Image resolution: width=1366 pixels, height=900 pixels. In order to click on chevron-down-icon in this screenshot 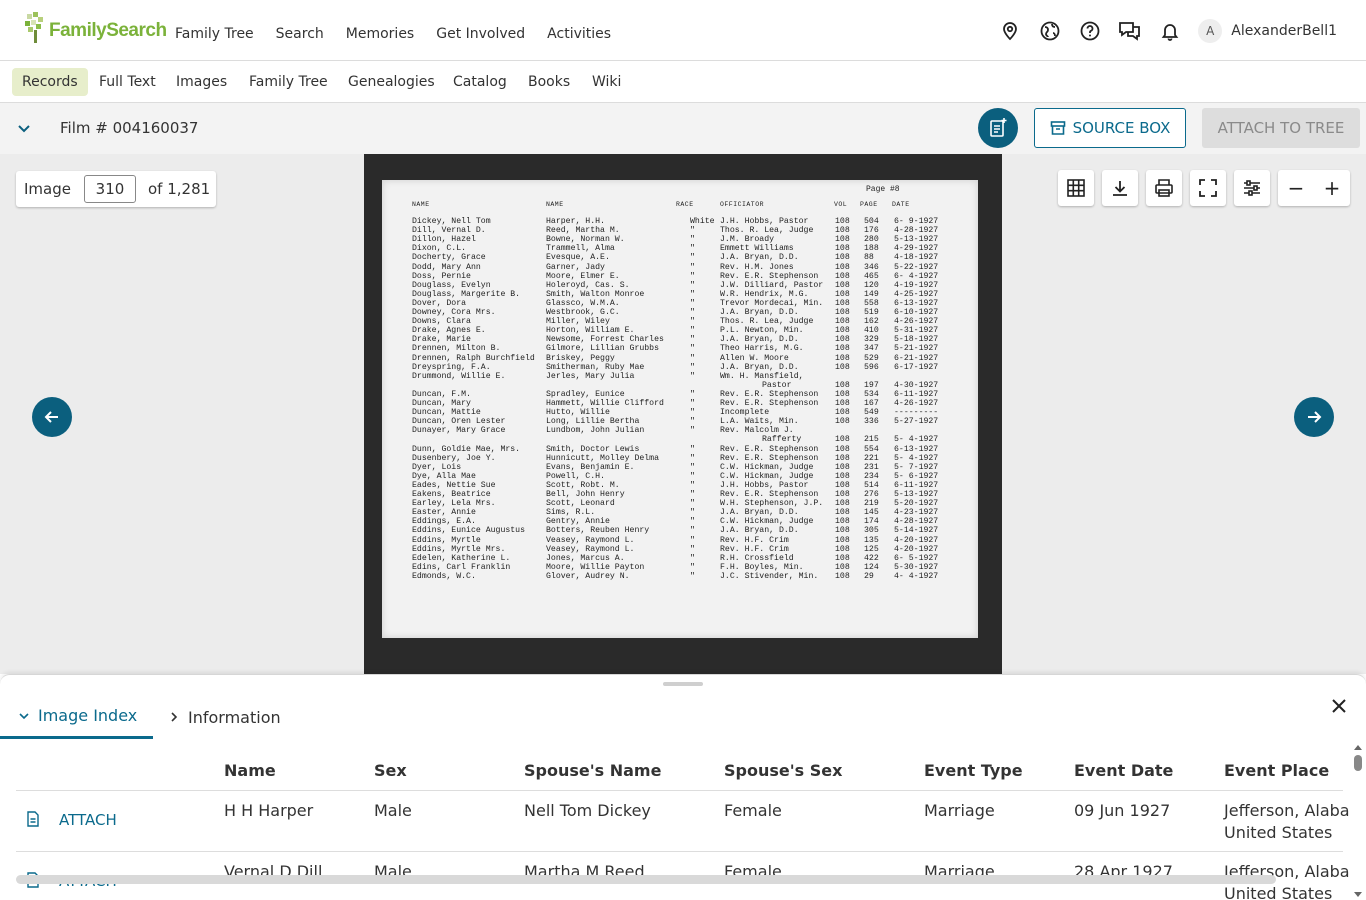, I will do `click(24, 131)`.